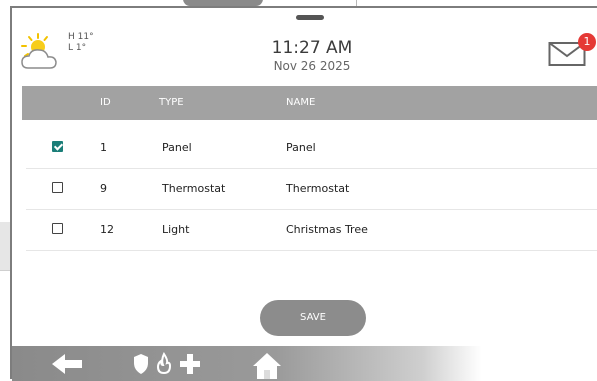  Describe the element at coordinates (313, 318) in the screenshot. I see `save-button: SAVE` at that location.